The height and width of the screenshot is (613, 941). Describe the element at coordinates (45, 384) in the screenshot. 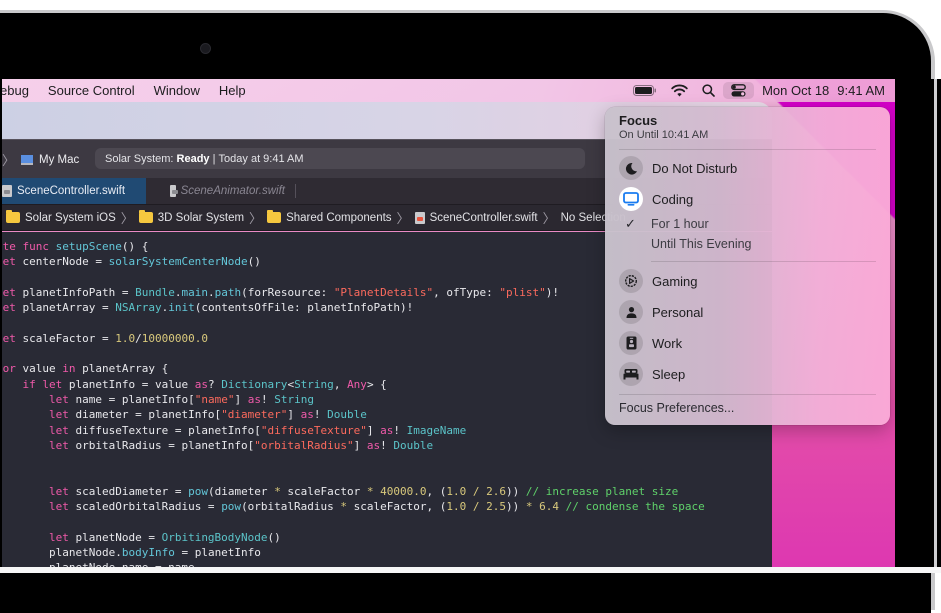

I see `code-token: if let` at that location.